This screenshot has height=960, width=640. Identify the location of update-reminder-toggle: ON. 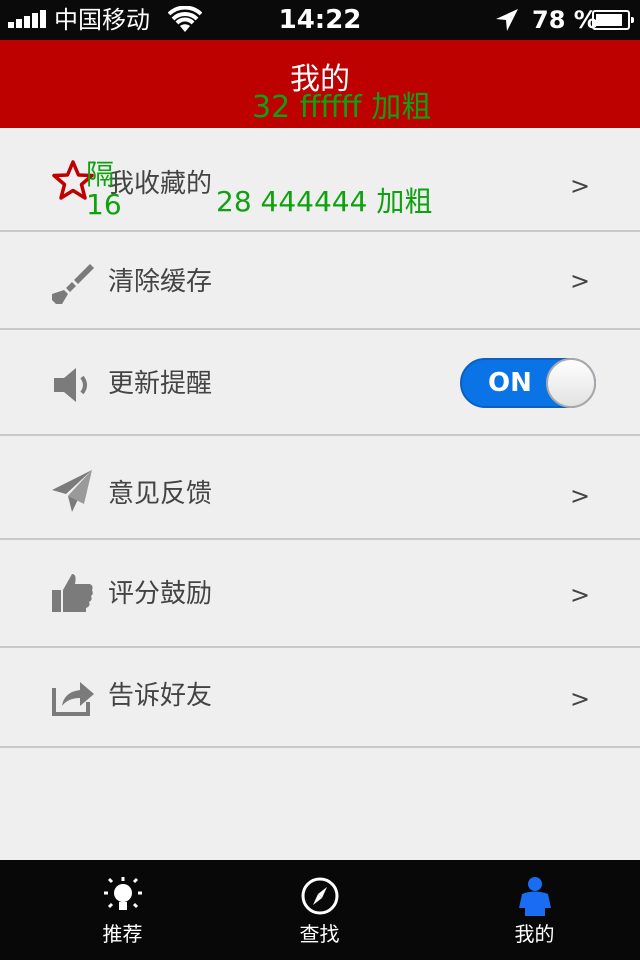
(528, 383).